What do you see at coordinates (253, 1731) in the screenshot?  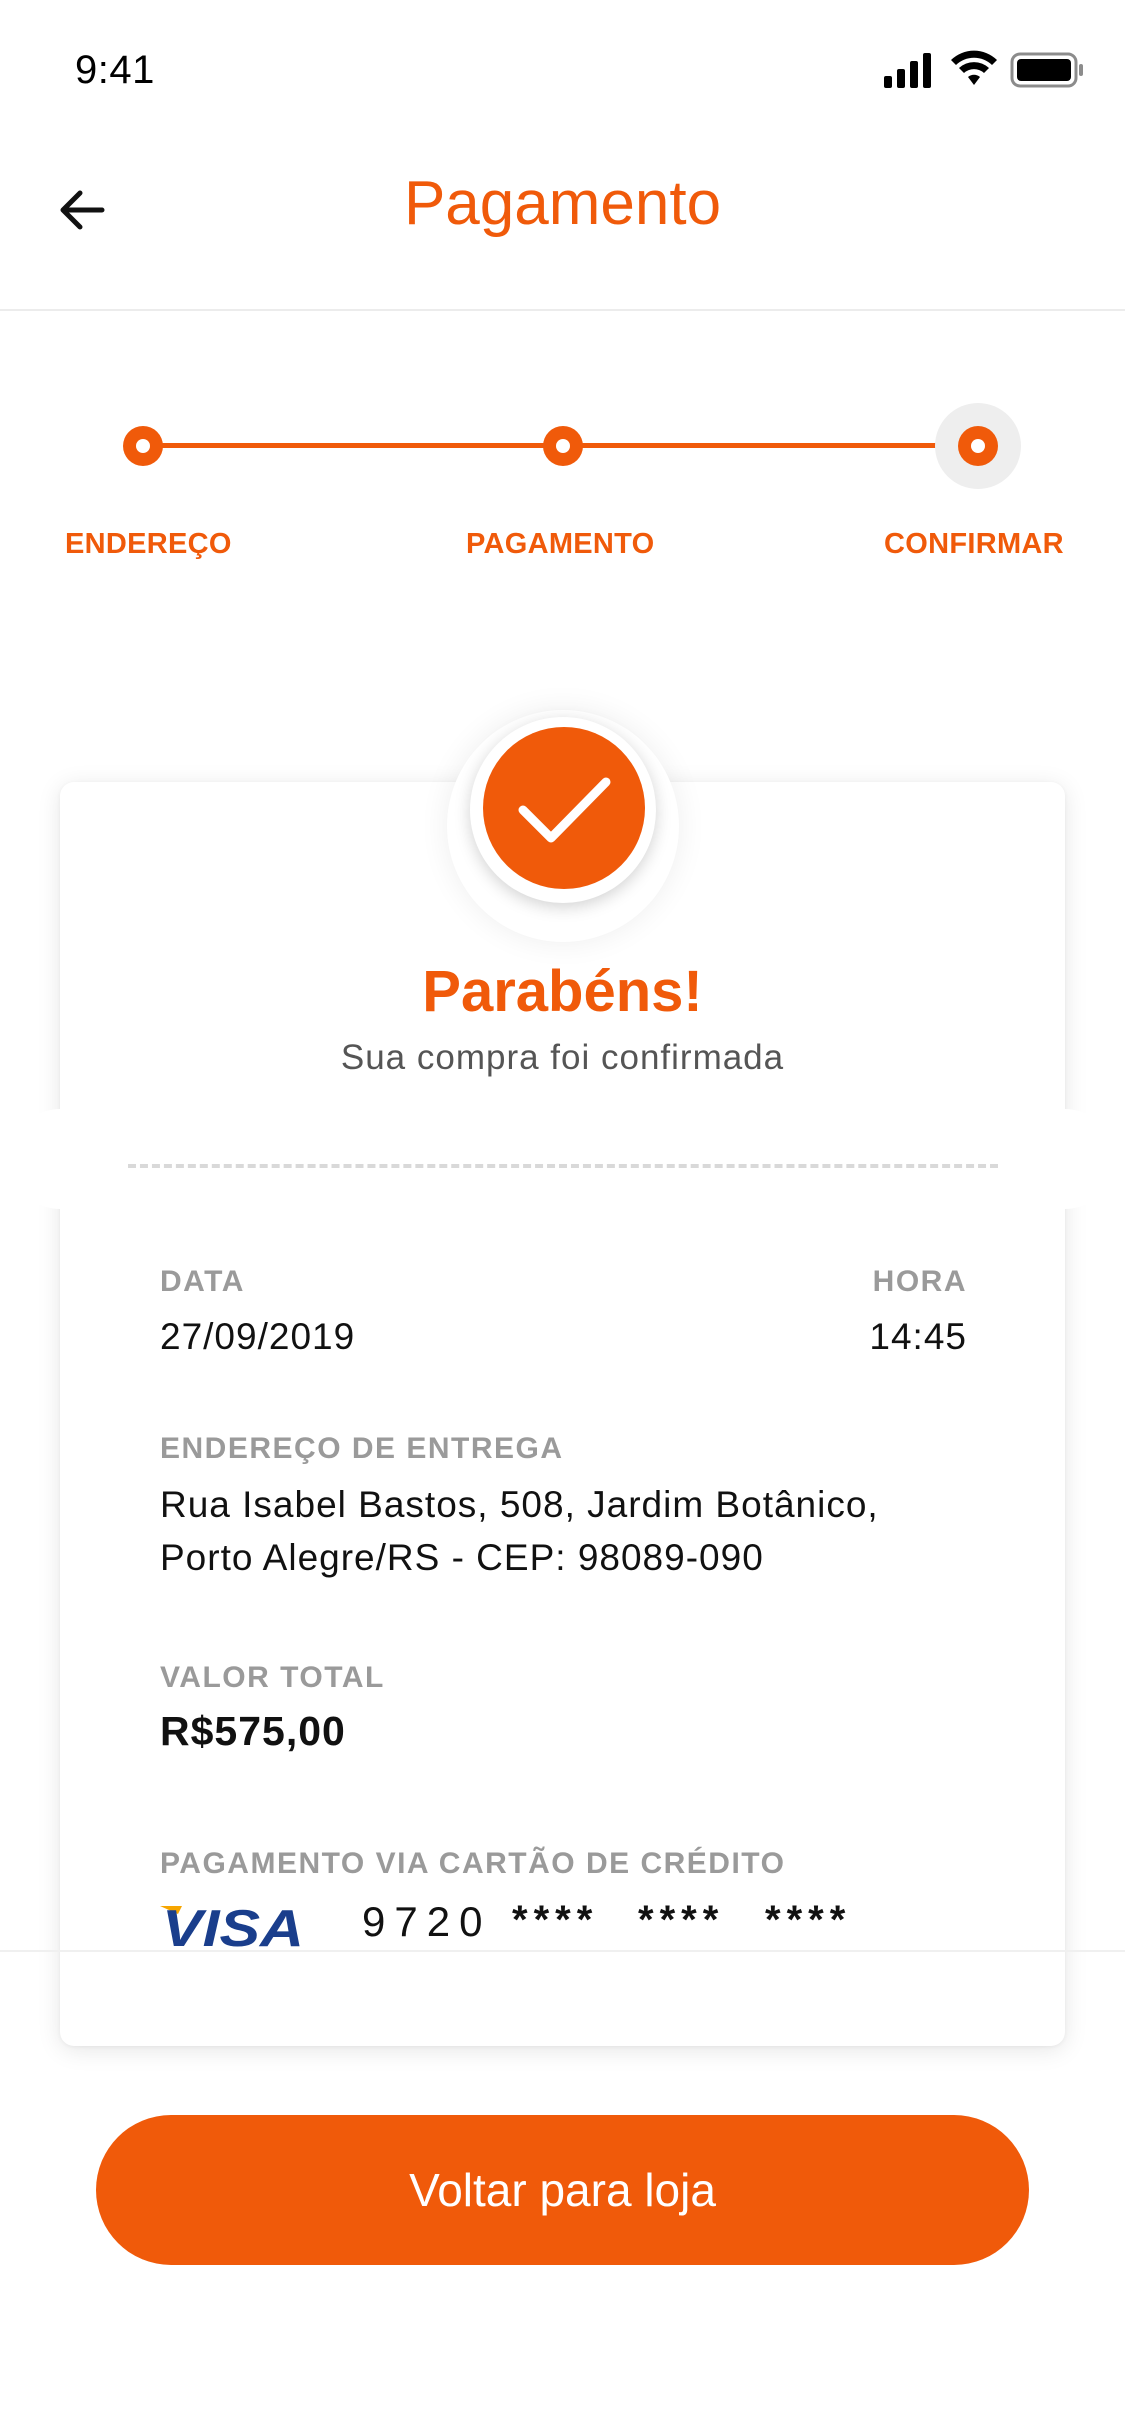 I see `total-value: R$575,00` at bounding box center [253, 1731].